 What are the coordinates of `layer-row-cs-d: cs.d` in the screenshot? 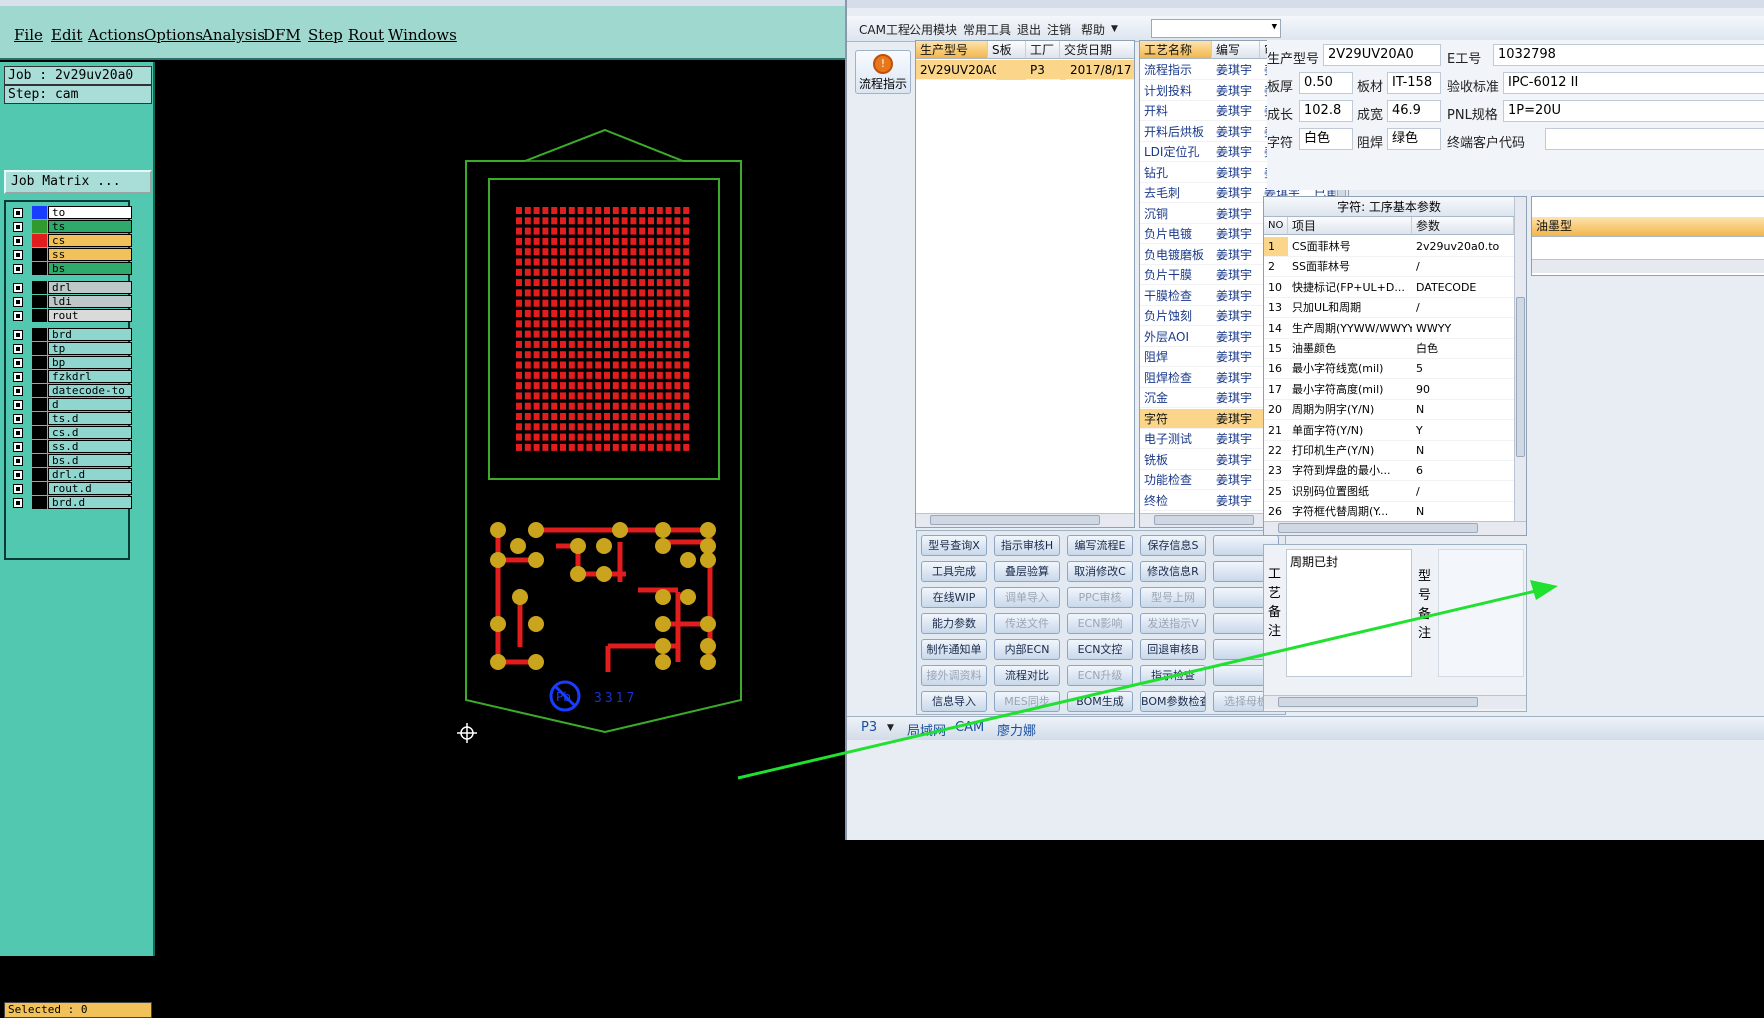 It's located at (71, 432).